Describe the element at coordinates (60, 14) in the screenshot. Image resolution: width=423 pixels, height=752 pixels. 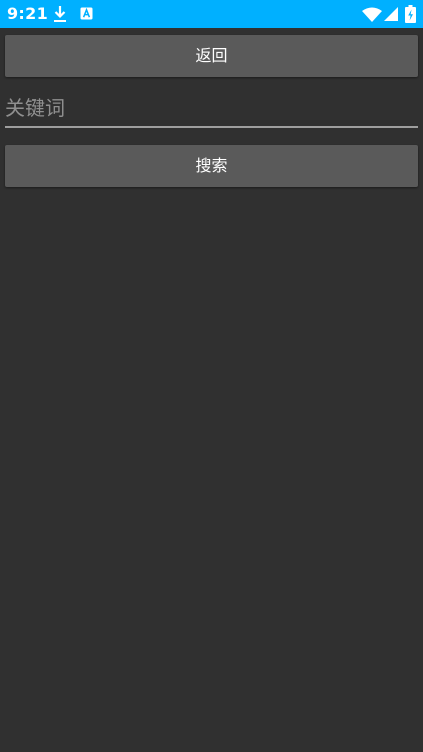
I see `download-icon` at that location.